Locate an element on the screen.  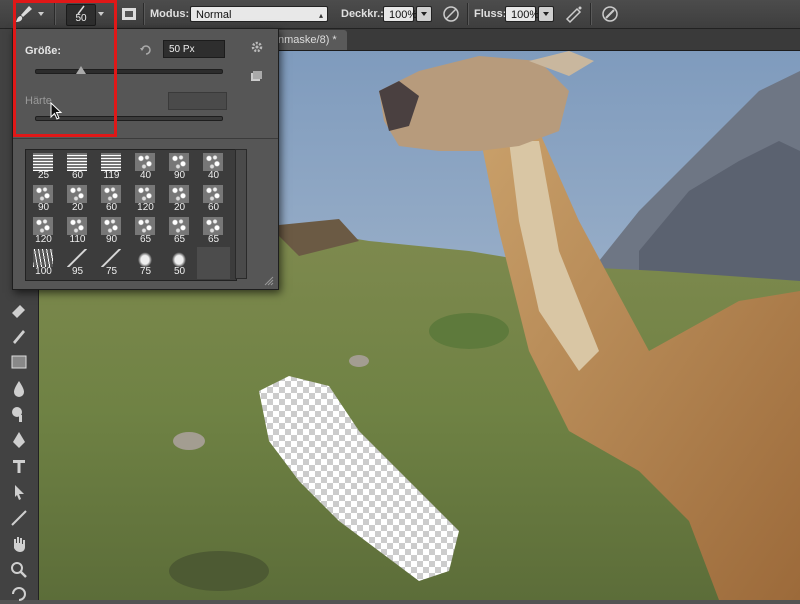
highlight-box is located at coordinates (65, 68).